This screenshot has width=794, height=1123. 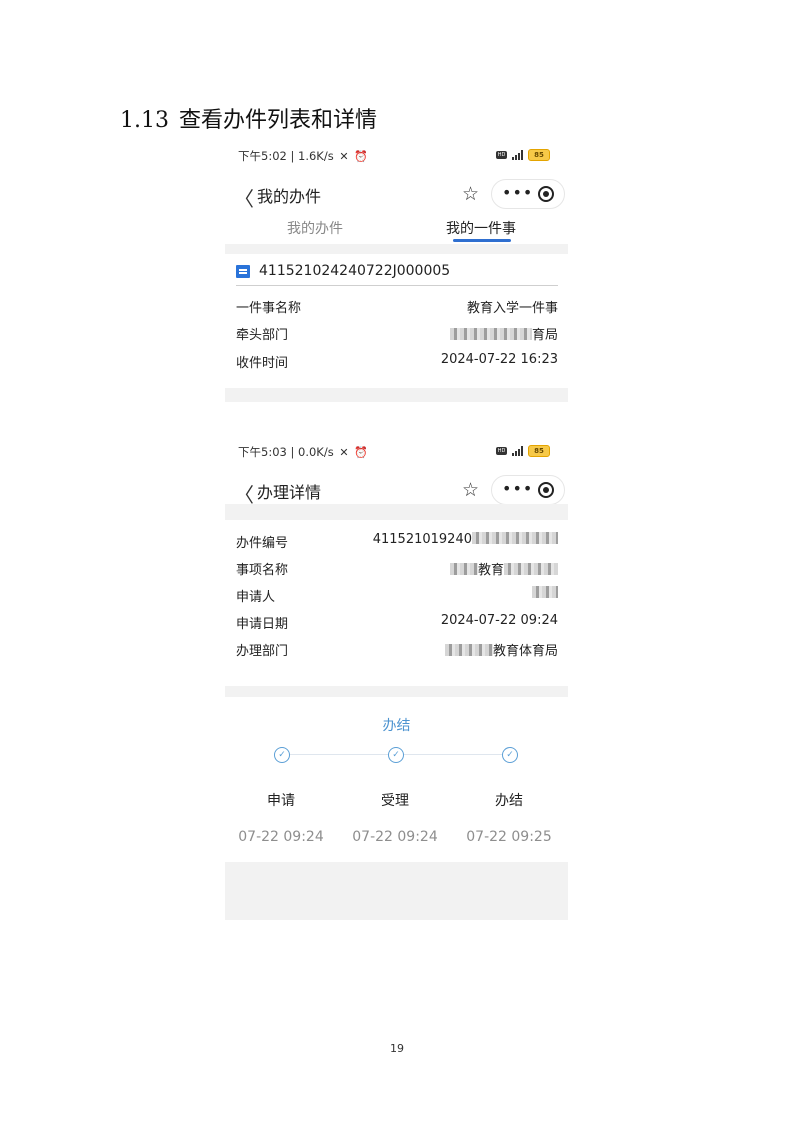 I want to click on row-value-received-time: 2024-07-22 16:23, so click(x=499, y=359).